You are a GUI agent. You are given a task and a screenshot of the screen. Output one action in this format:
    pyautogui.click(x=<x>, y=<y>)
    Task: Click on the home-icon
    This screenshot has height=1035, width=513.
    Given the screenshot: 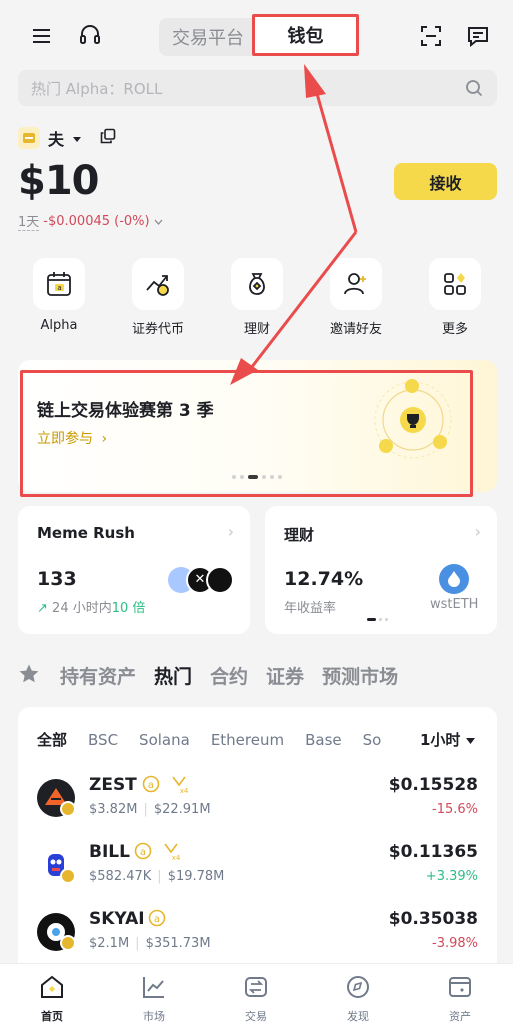 What is the action you would take?
    pyautogui.click(x=52, y=986)
    